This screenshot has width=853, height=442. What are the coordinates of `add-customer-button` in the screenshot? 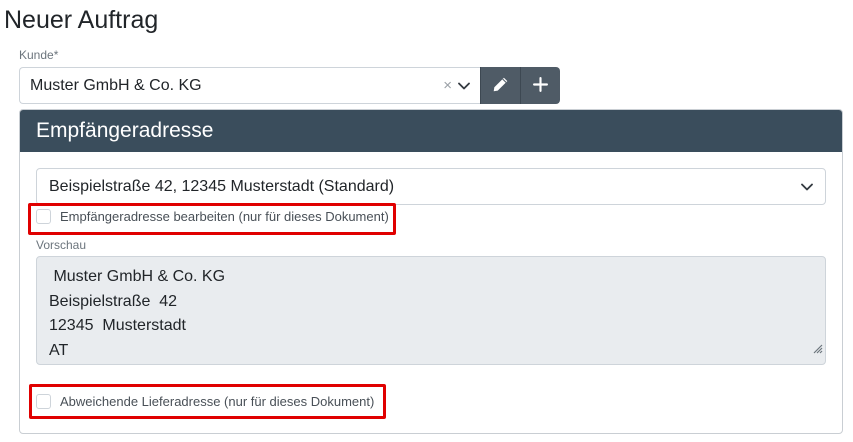 It's located at (540, 85).